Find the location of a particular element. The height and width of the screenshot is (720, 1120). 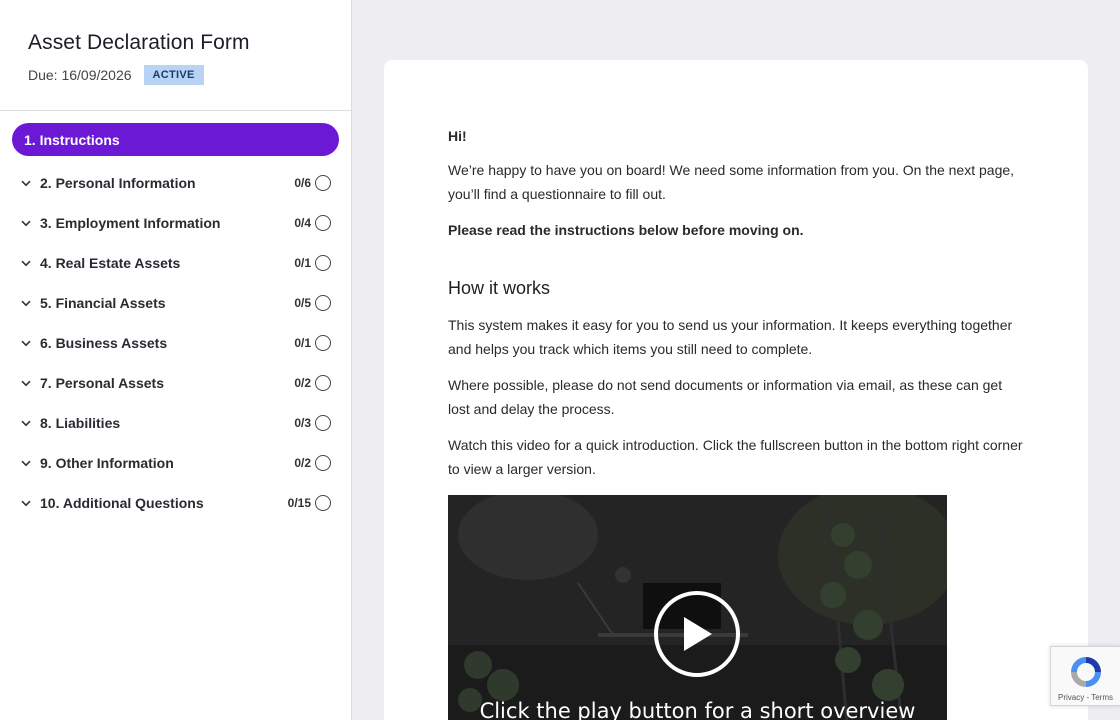

nav-item-label: 8. Liabilities is located at coordinates (80, 423).